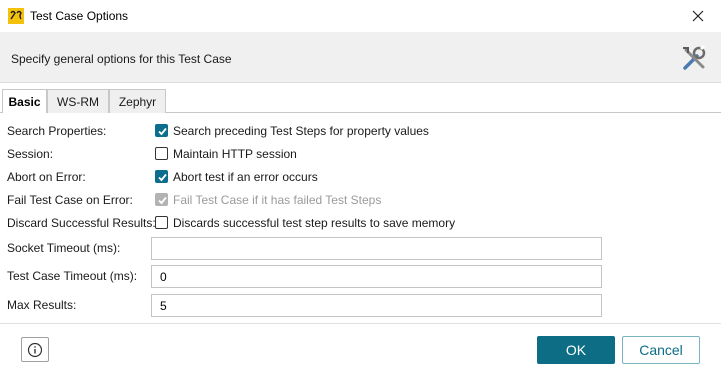  I want to click on info-icon, so click(35, 349).